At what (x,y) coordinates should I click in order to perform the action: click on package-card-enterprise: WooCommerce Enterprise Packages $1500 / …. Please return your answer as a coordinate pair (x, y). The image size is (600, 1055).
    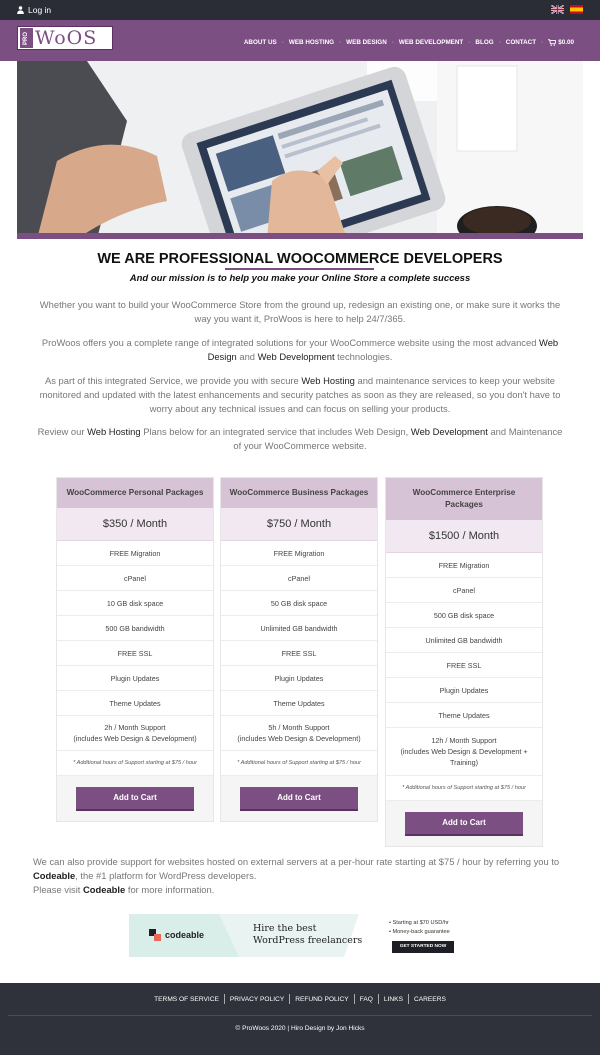
    Looking at the image, I should click on (464, 662).